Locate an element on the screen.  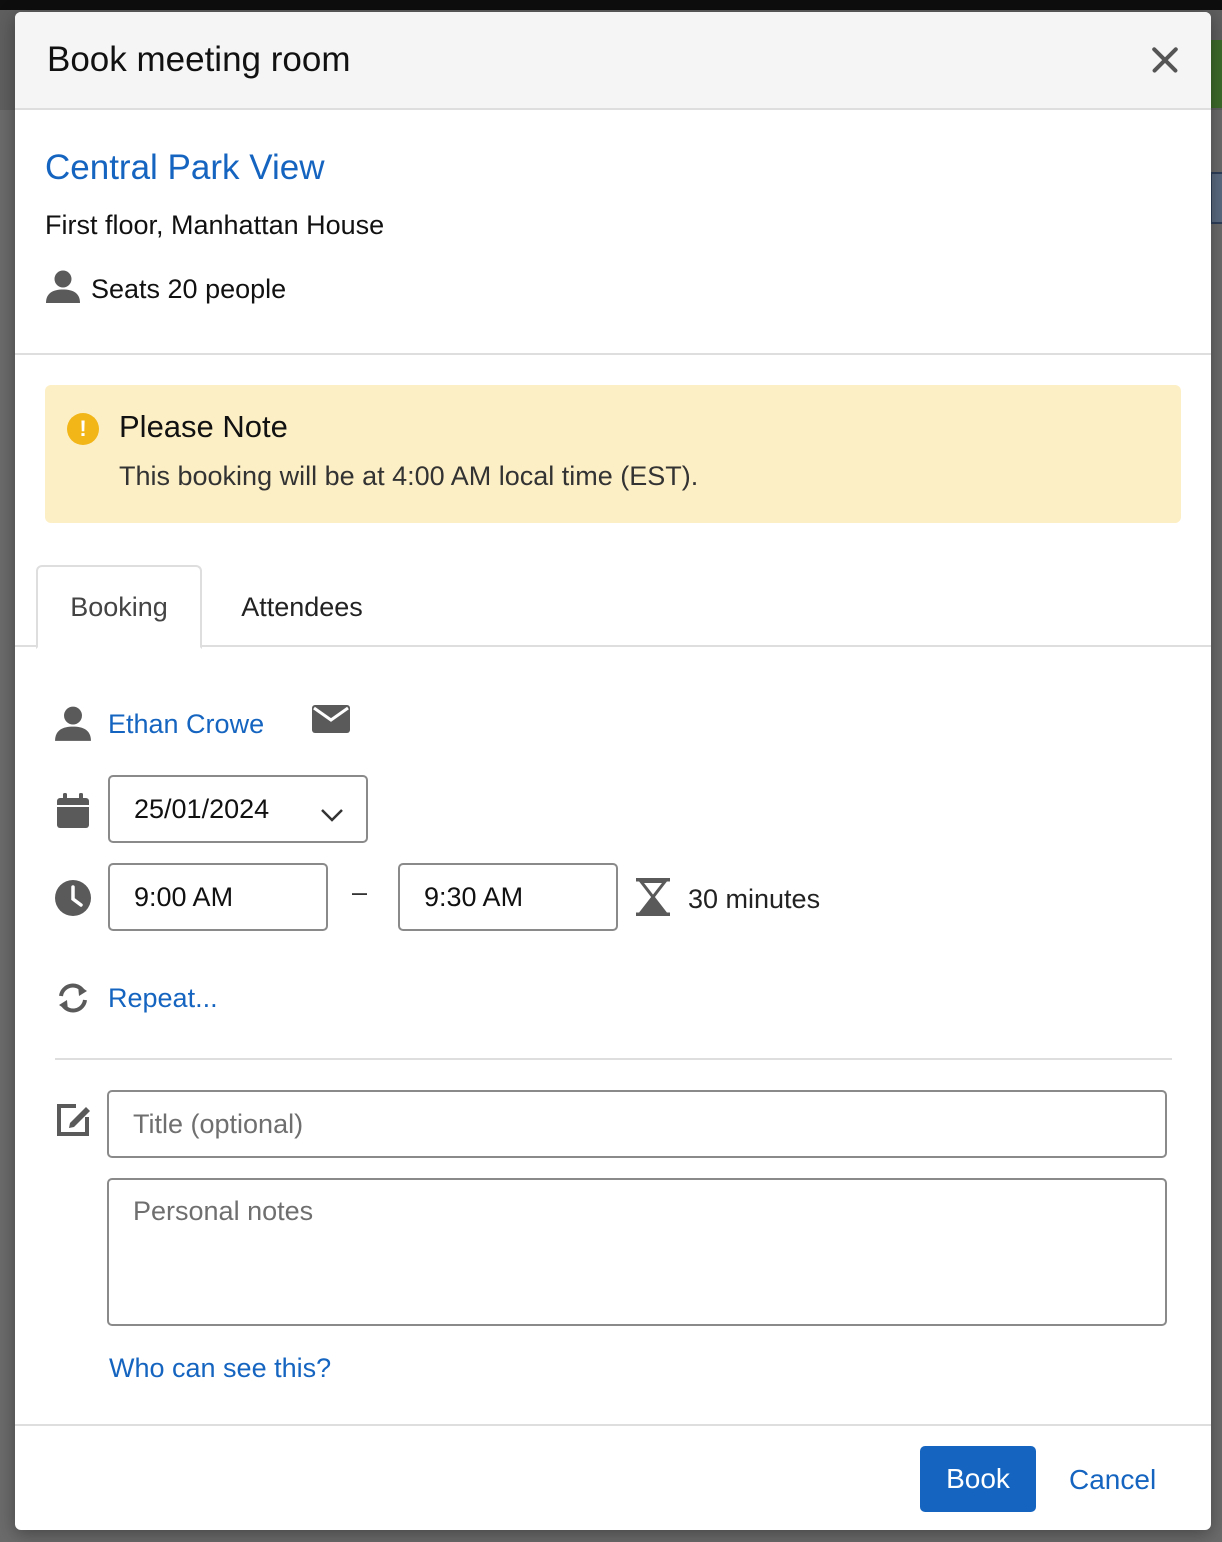
tab-booking: Booking is located at coordinates (119, 607).